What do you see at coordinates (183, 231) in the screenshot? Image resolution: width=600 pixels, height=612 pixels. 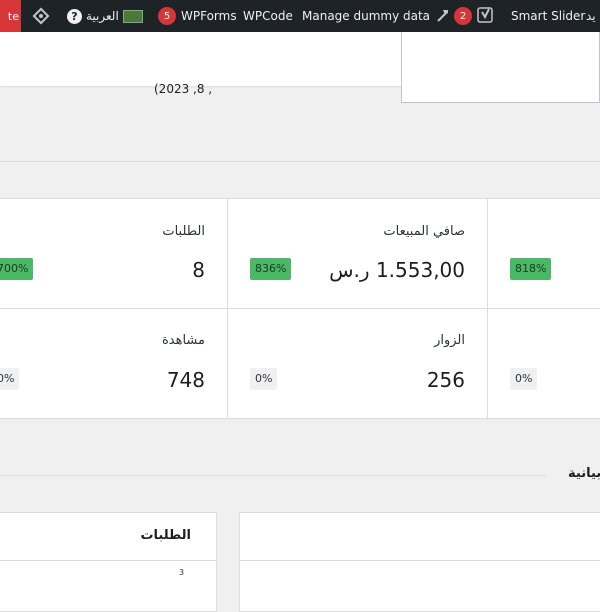 I see `stat-orders-label: الطلبات` at bounding box center [183, 231].